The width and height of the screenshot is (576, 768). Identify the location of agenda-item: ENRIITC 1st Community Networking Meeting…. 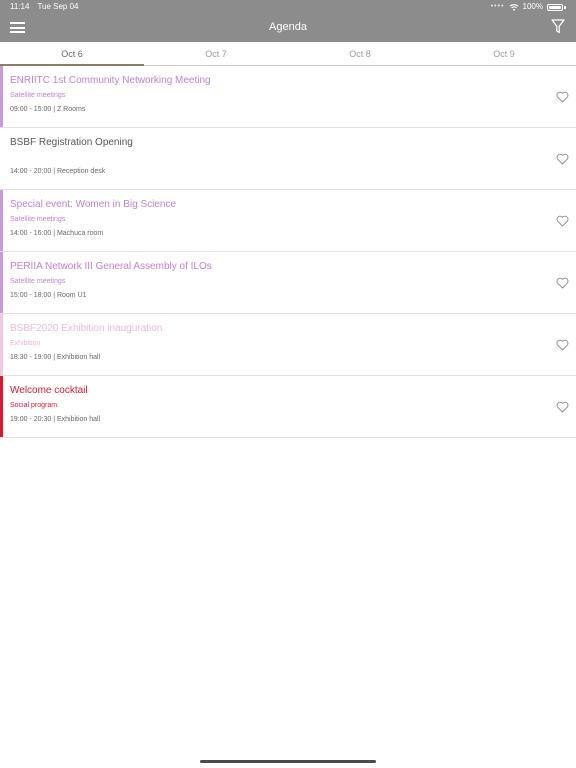
(288, 97).